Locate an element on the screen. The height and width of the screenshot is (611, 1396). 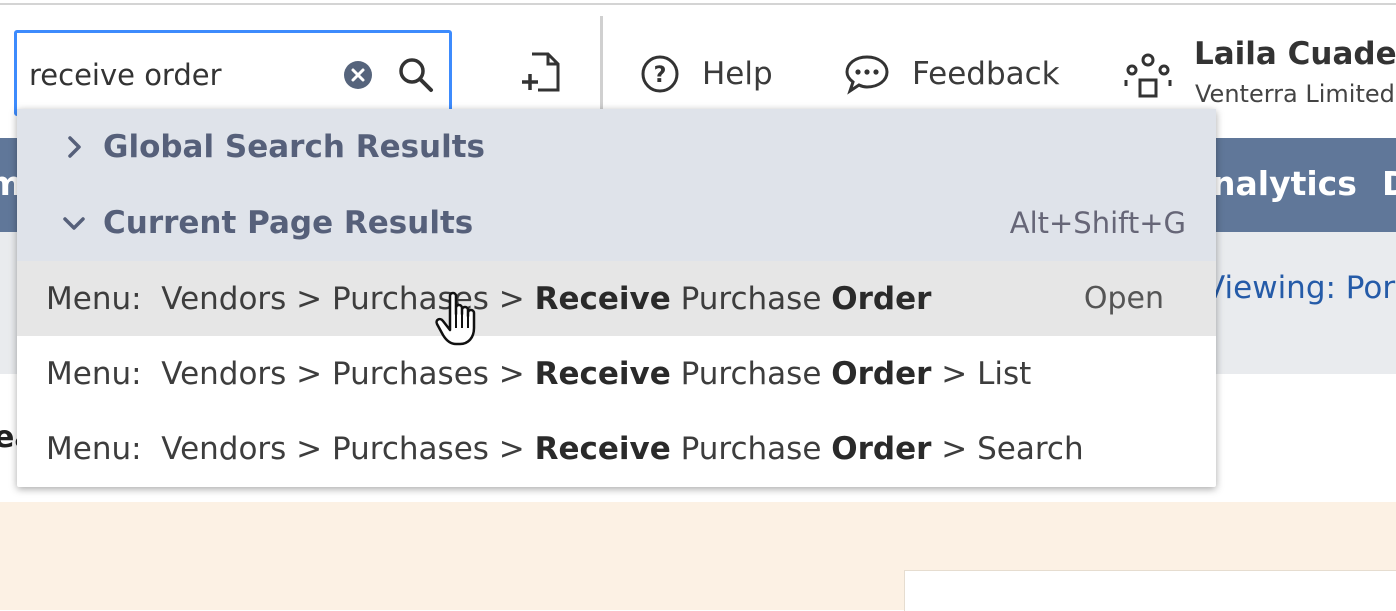
help-icon: ? is located at coordinates (660, 74).